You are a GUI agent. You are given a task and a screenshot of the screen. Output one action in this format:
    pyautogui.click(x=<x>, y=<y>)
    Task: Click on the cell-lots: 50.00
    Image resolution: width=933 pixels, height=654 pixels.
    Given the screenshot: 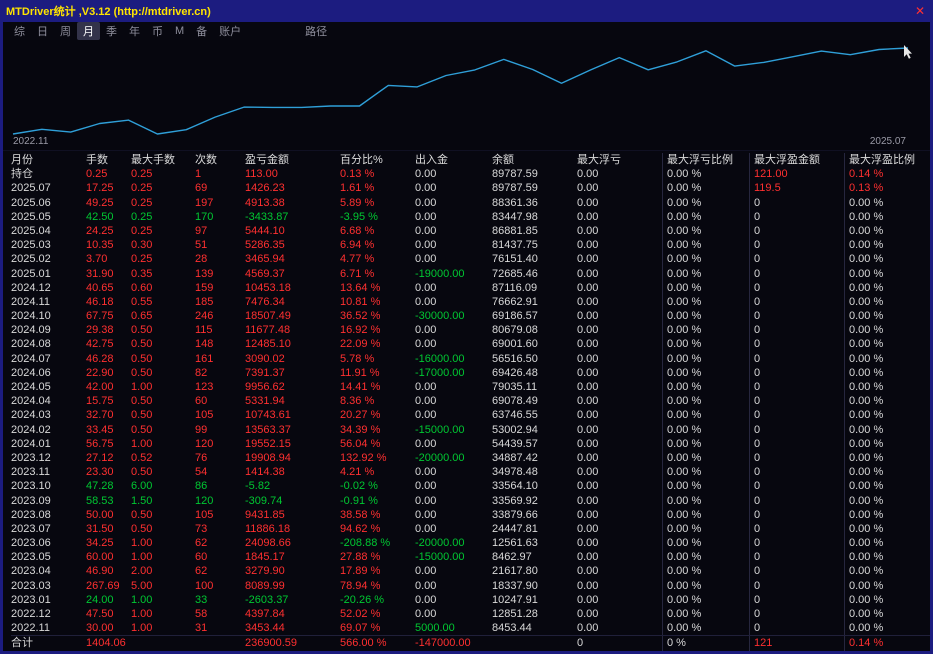 What is the action you would take?
    pyautogui.click(x=100, y=514)
    